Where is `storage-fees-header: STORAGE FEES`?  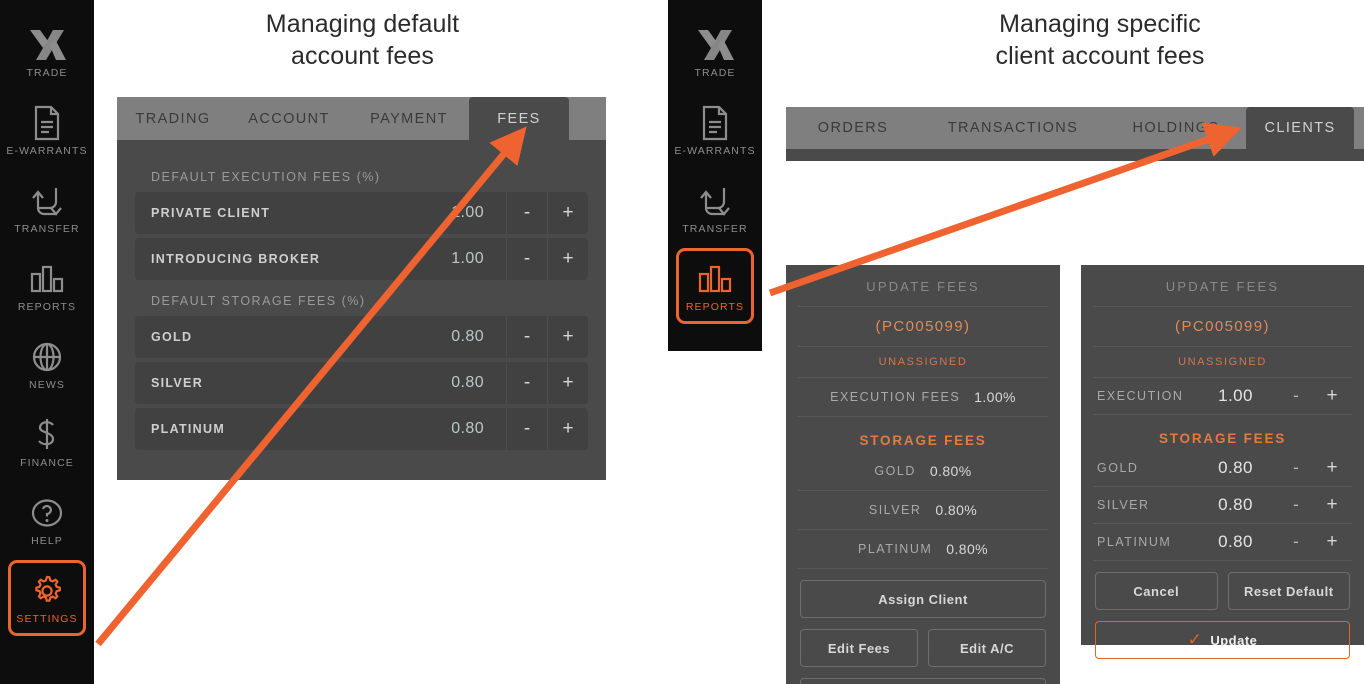 storage-fees-header: STORAGE FEES is located at coordinates (923, 440).